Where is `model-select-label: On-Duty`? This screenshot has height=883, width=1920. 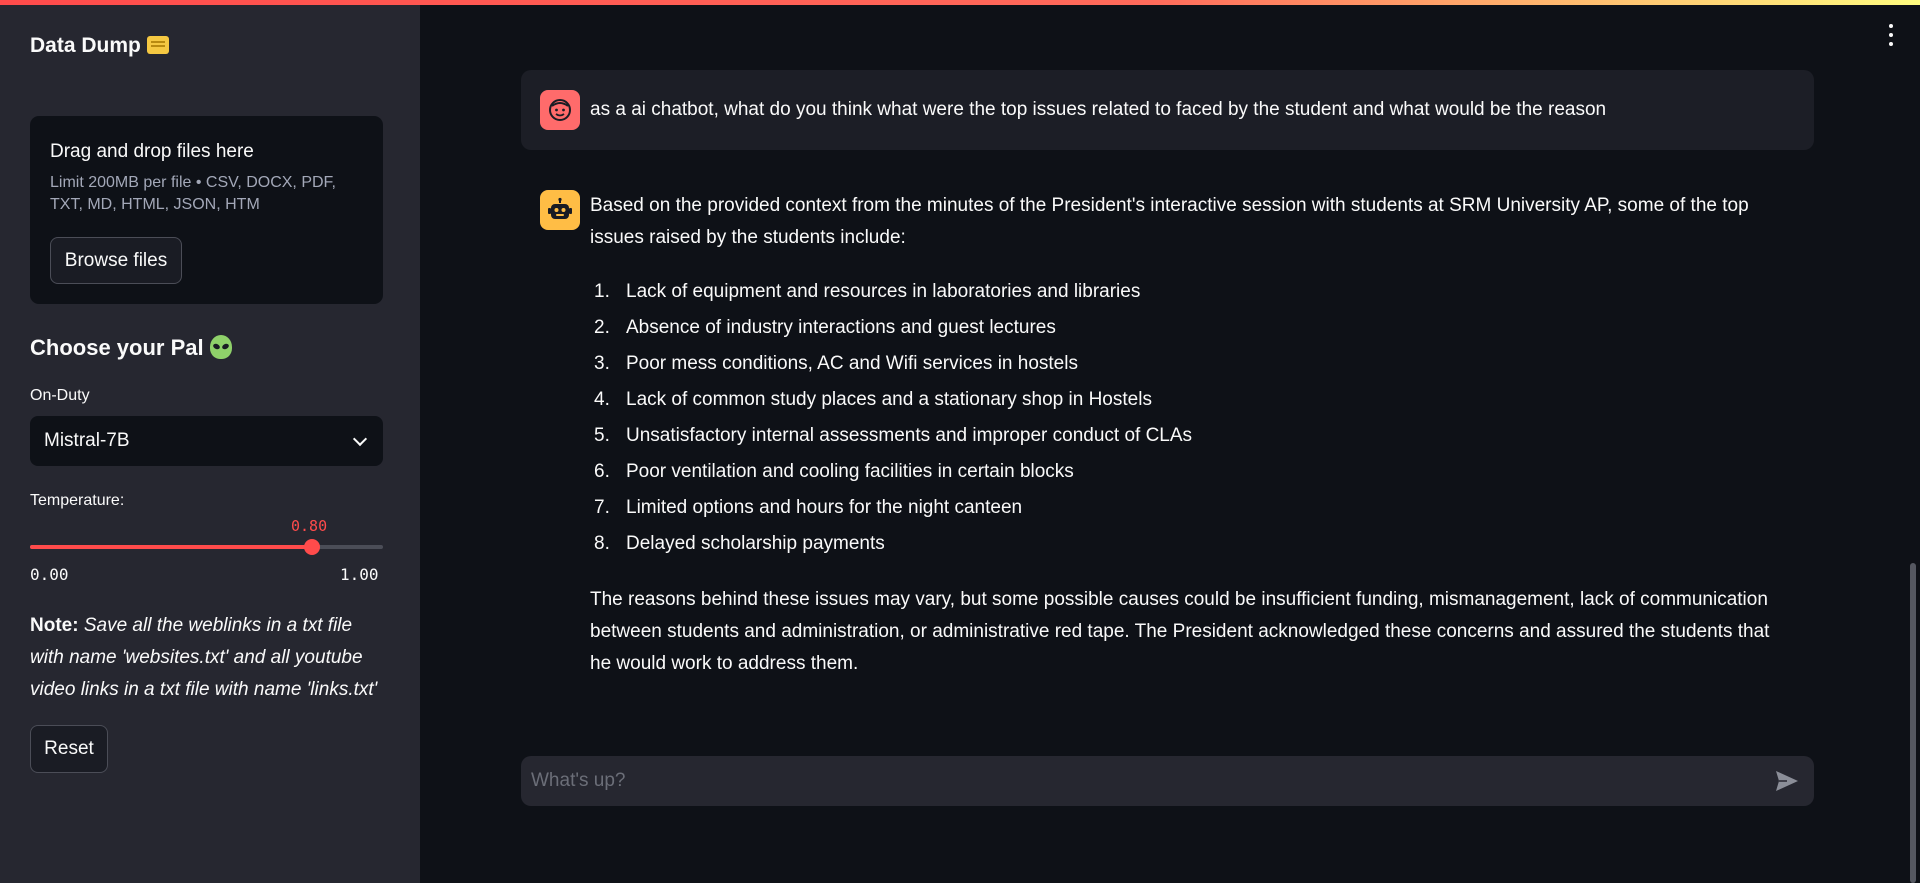 model-select-label: On-Duty is located at coordinates (60, 395).